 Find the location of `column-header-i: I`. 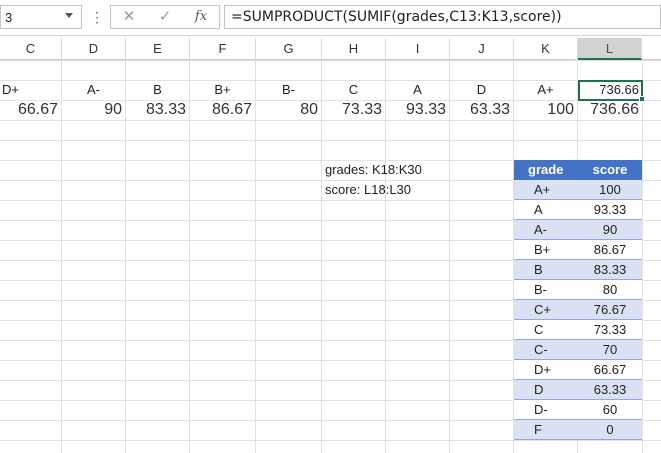

column-header-i: I is located at coordinates (418, 49).